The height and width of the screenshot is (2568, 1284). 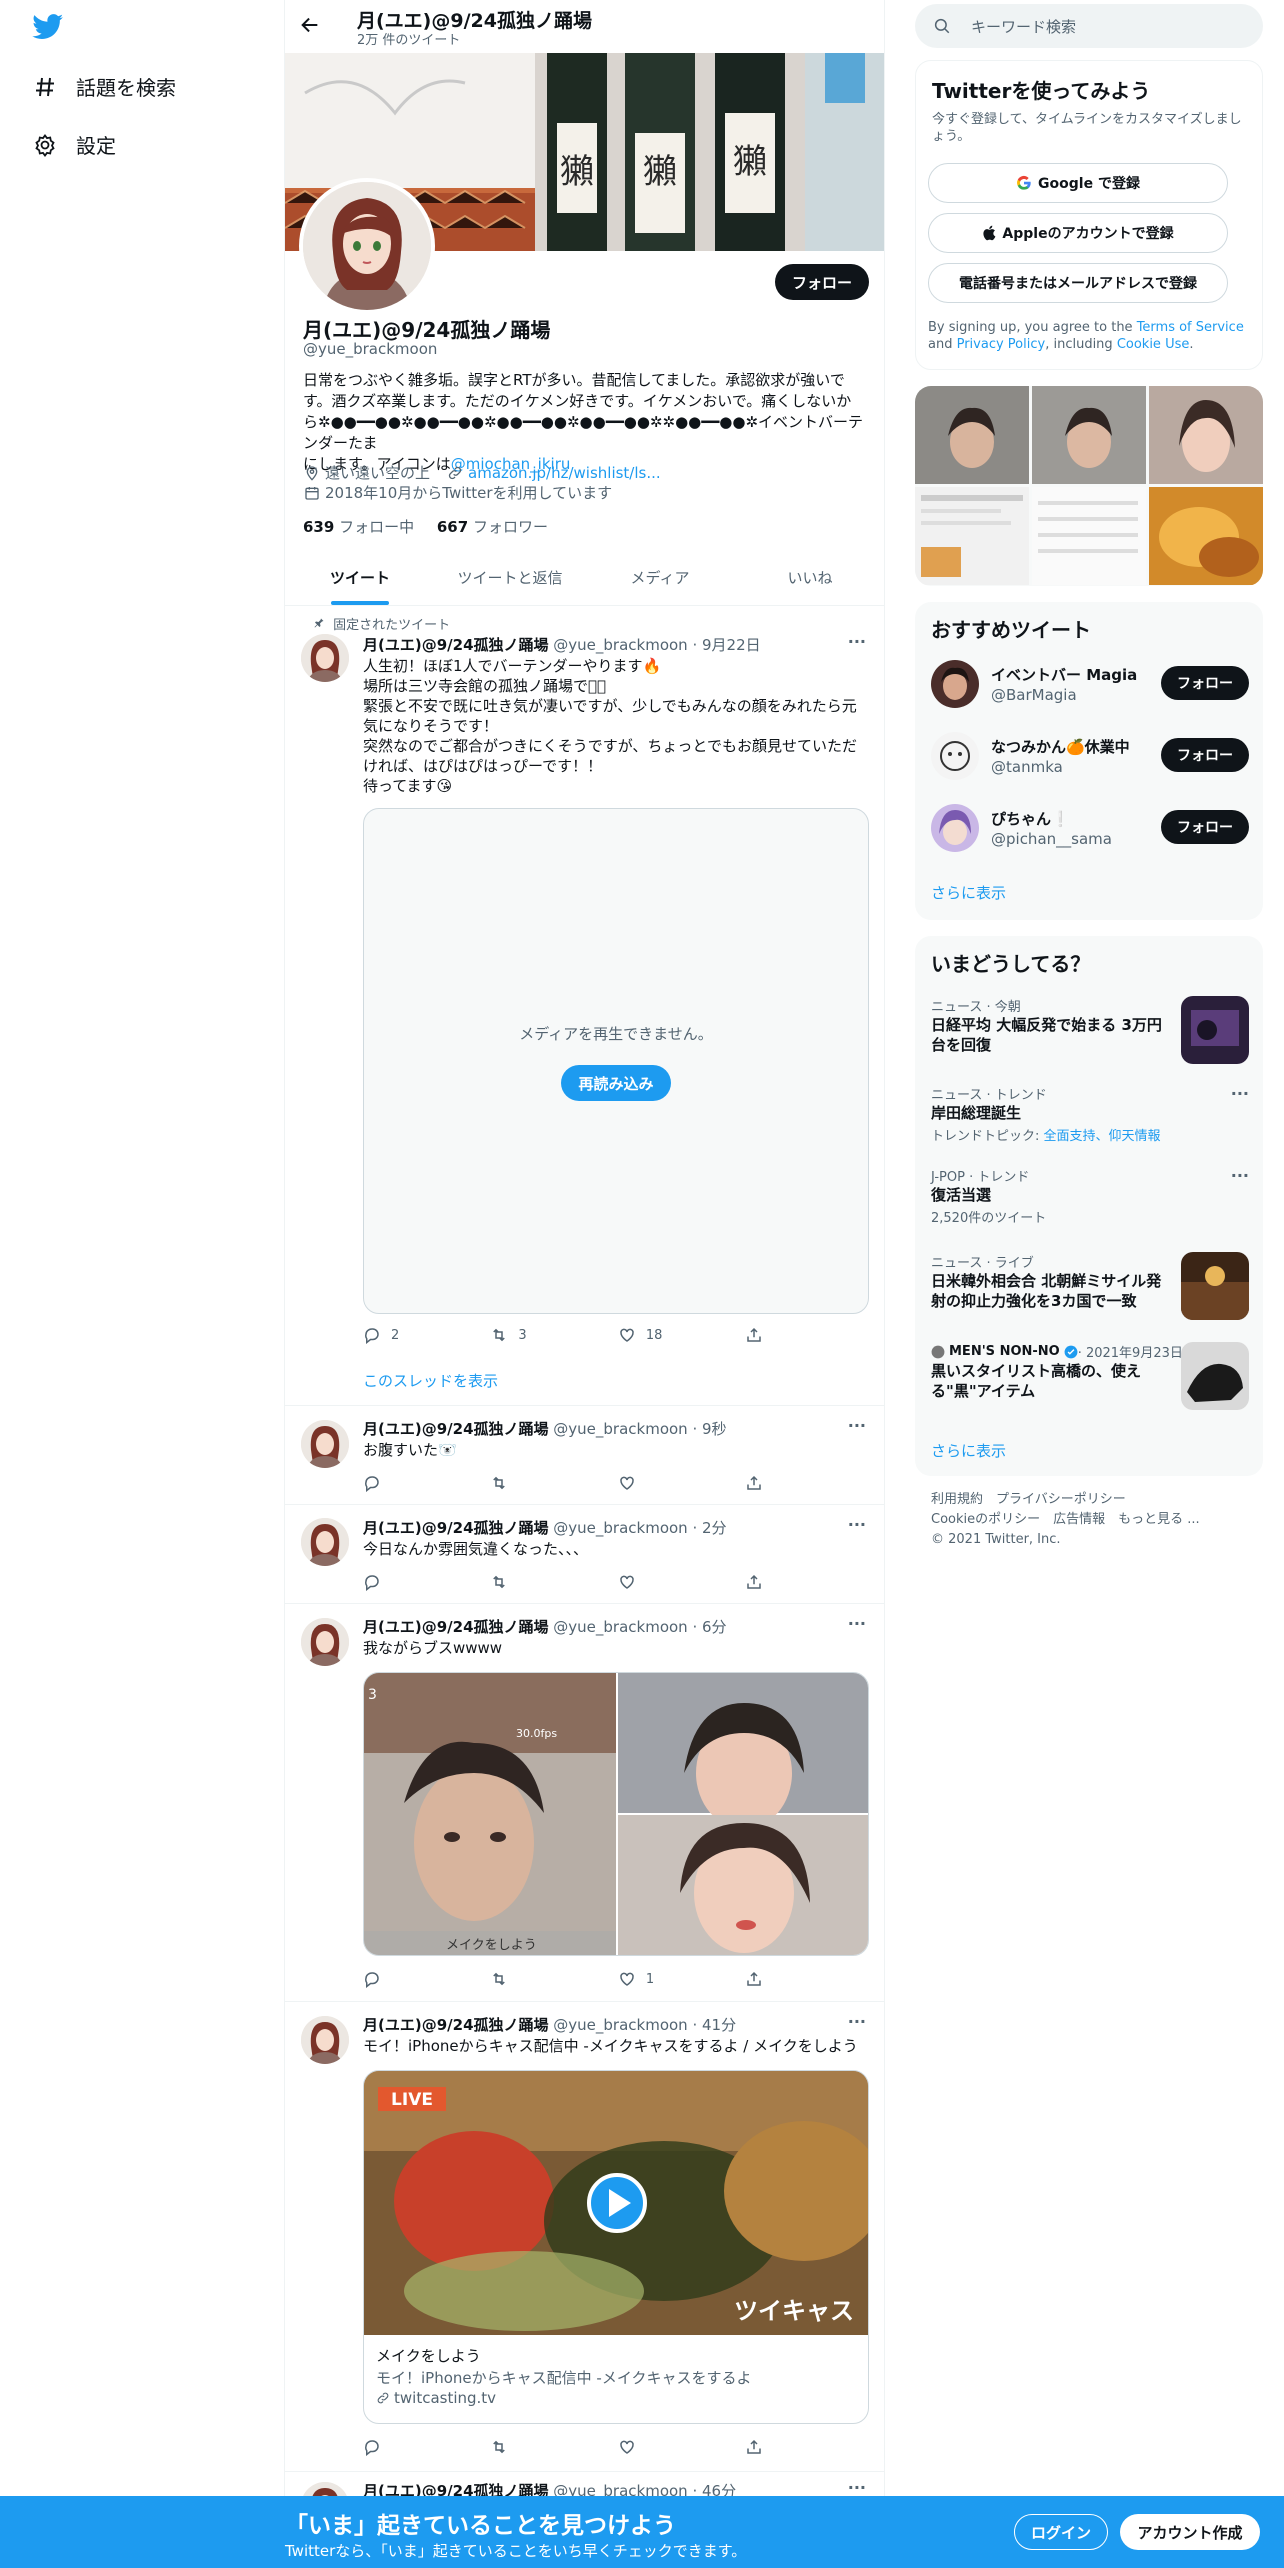 I want to click on reload-button: 再読み込み, so click(x=616, y=1083).